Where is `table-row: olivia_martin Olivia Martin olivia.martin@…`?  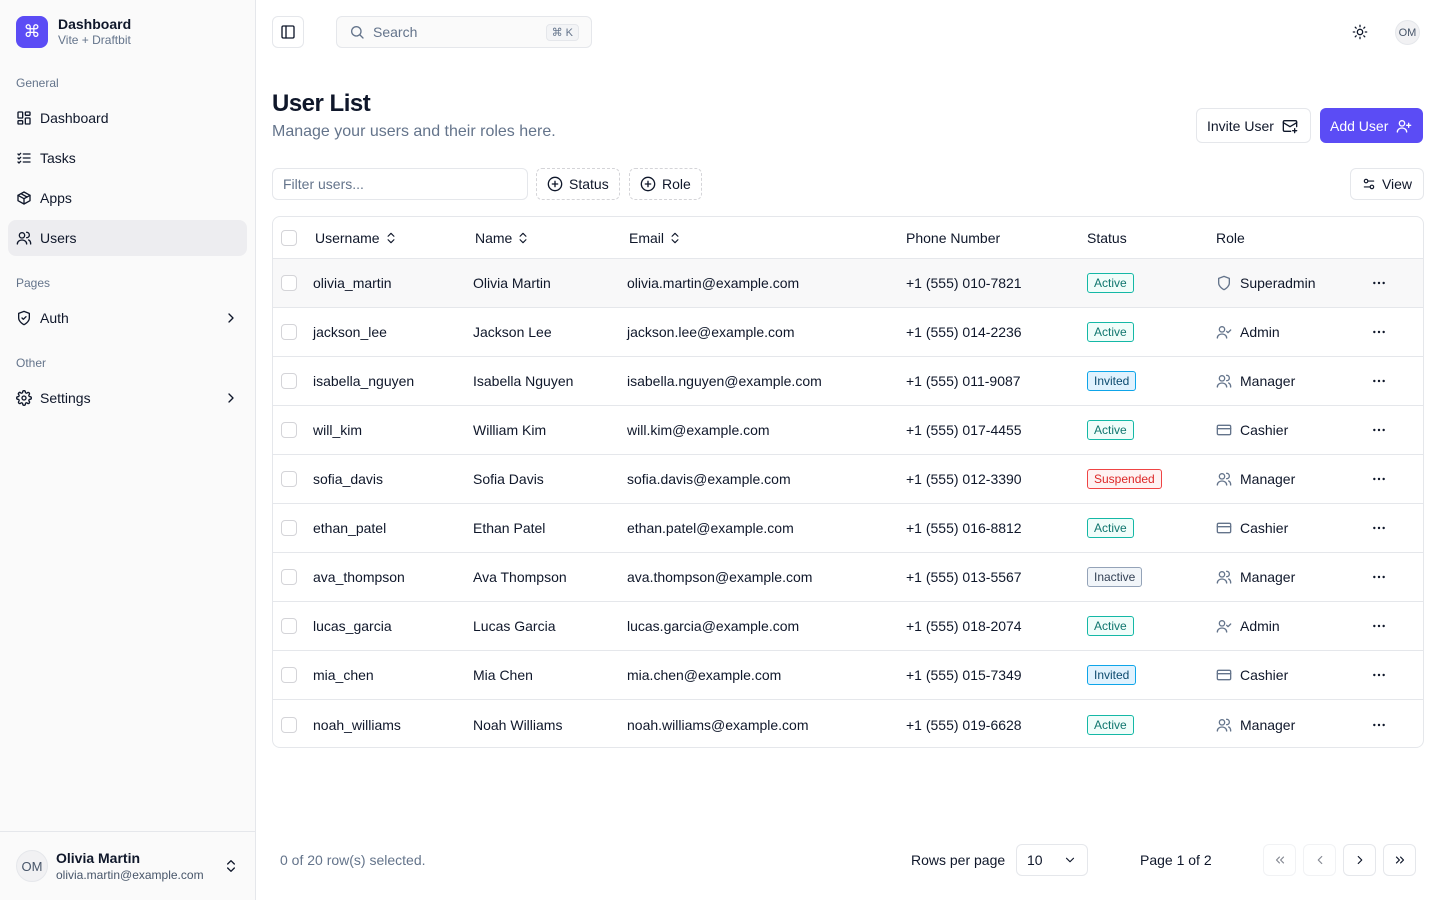 table-row: olivia_martin Olivia Martin olivia.martin@… is located at coordinates (848, 283).